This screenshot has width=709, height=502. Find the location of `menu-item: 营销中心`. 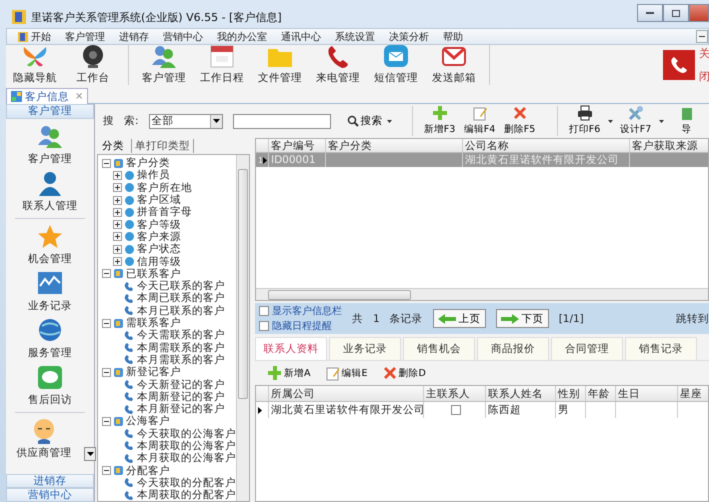

menu-item: 营销中心 is located at coordinates (183, 36).